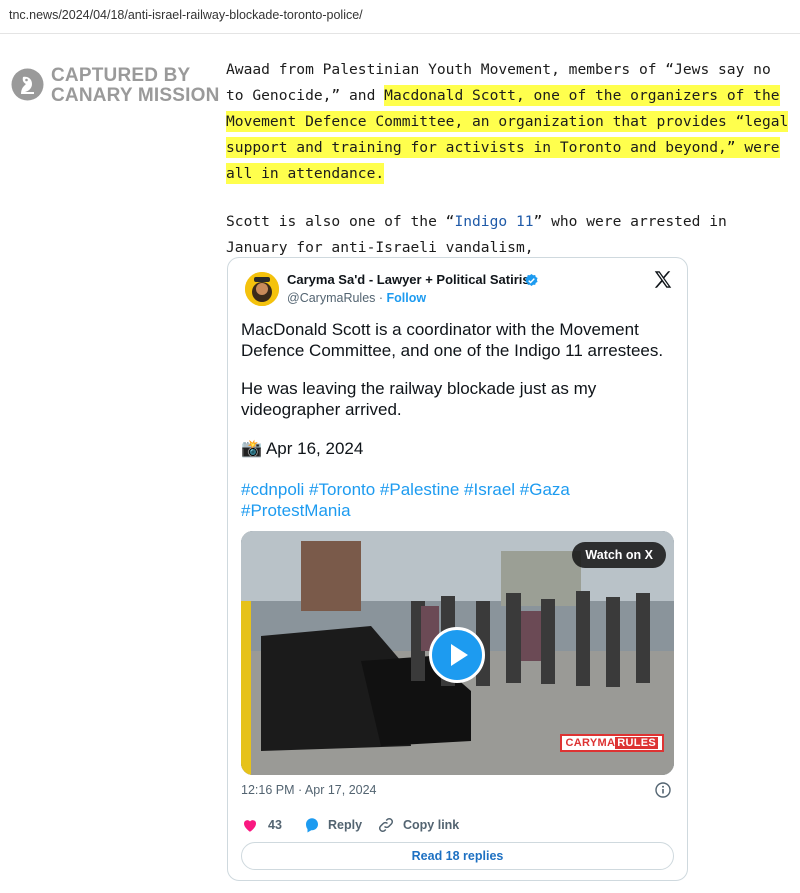 Image resolution: width=800 pixels, height=893 pixels. I want to click on copy-link-label: Copy link, so click(431, 825).